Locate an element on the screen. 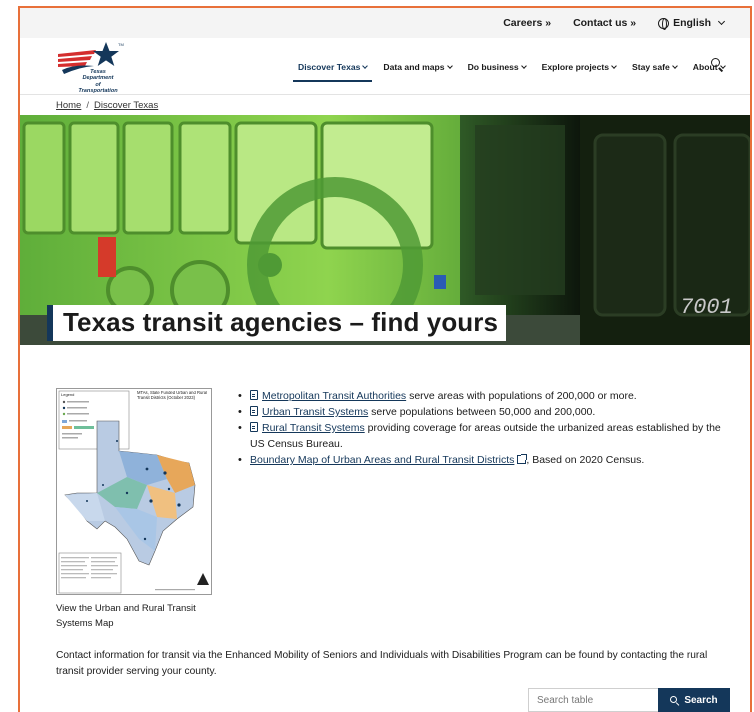  language-label: English is located at coordinates (692, 23).